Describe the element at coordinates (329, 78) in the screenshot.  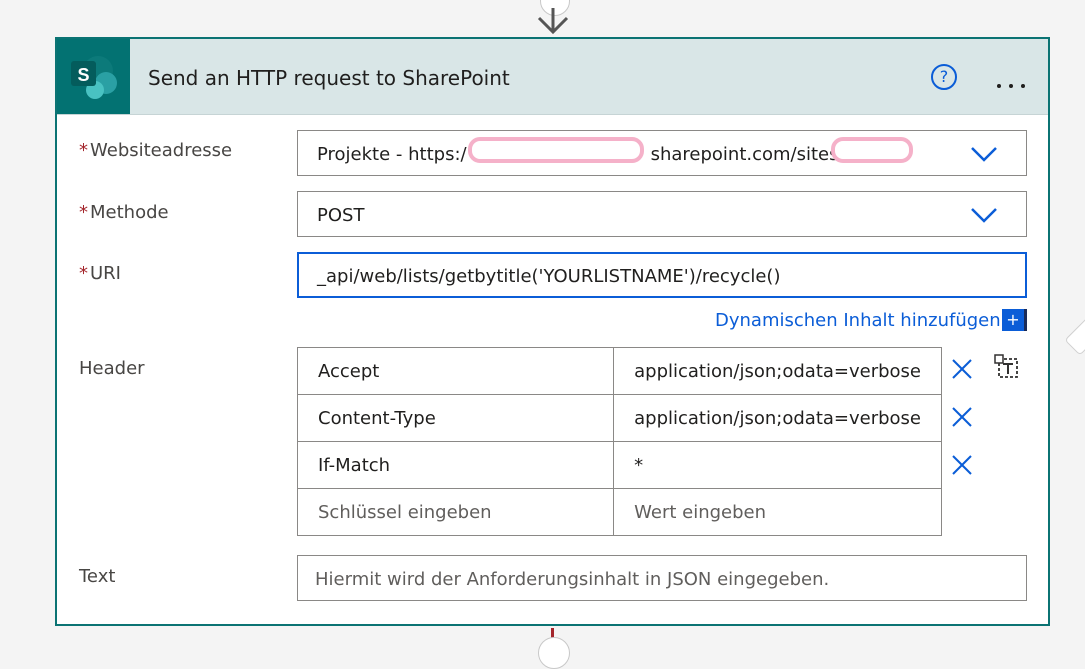
I see `card-title: Send an HTTP request to SharePoint` at that location.